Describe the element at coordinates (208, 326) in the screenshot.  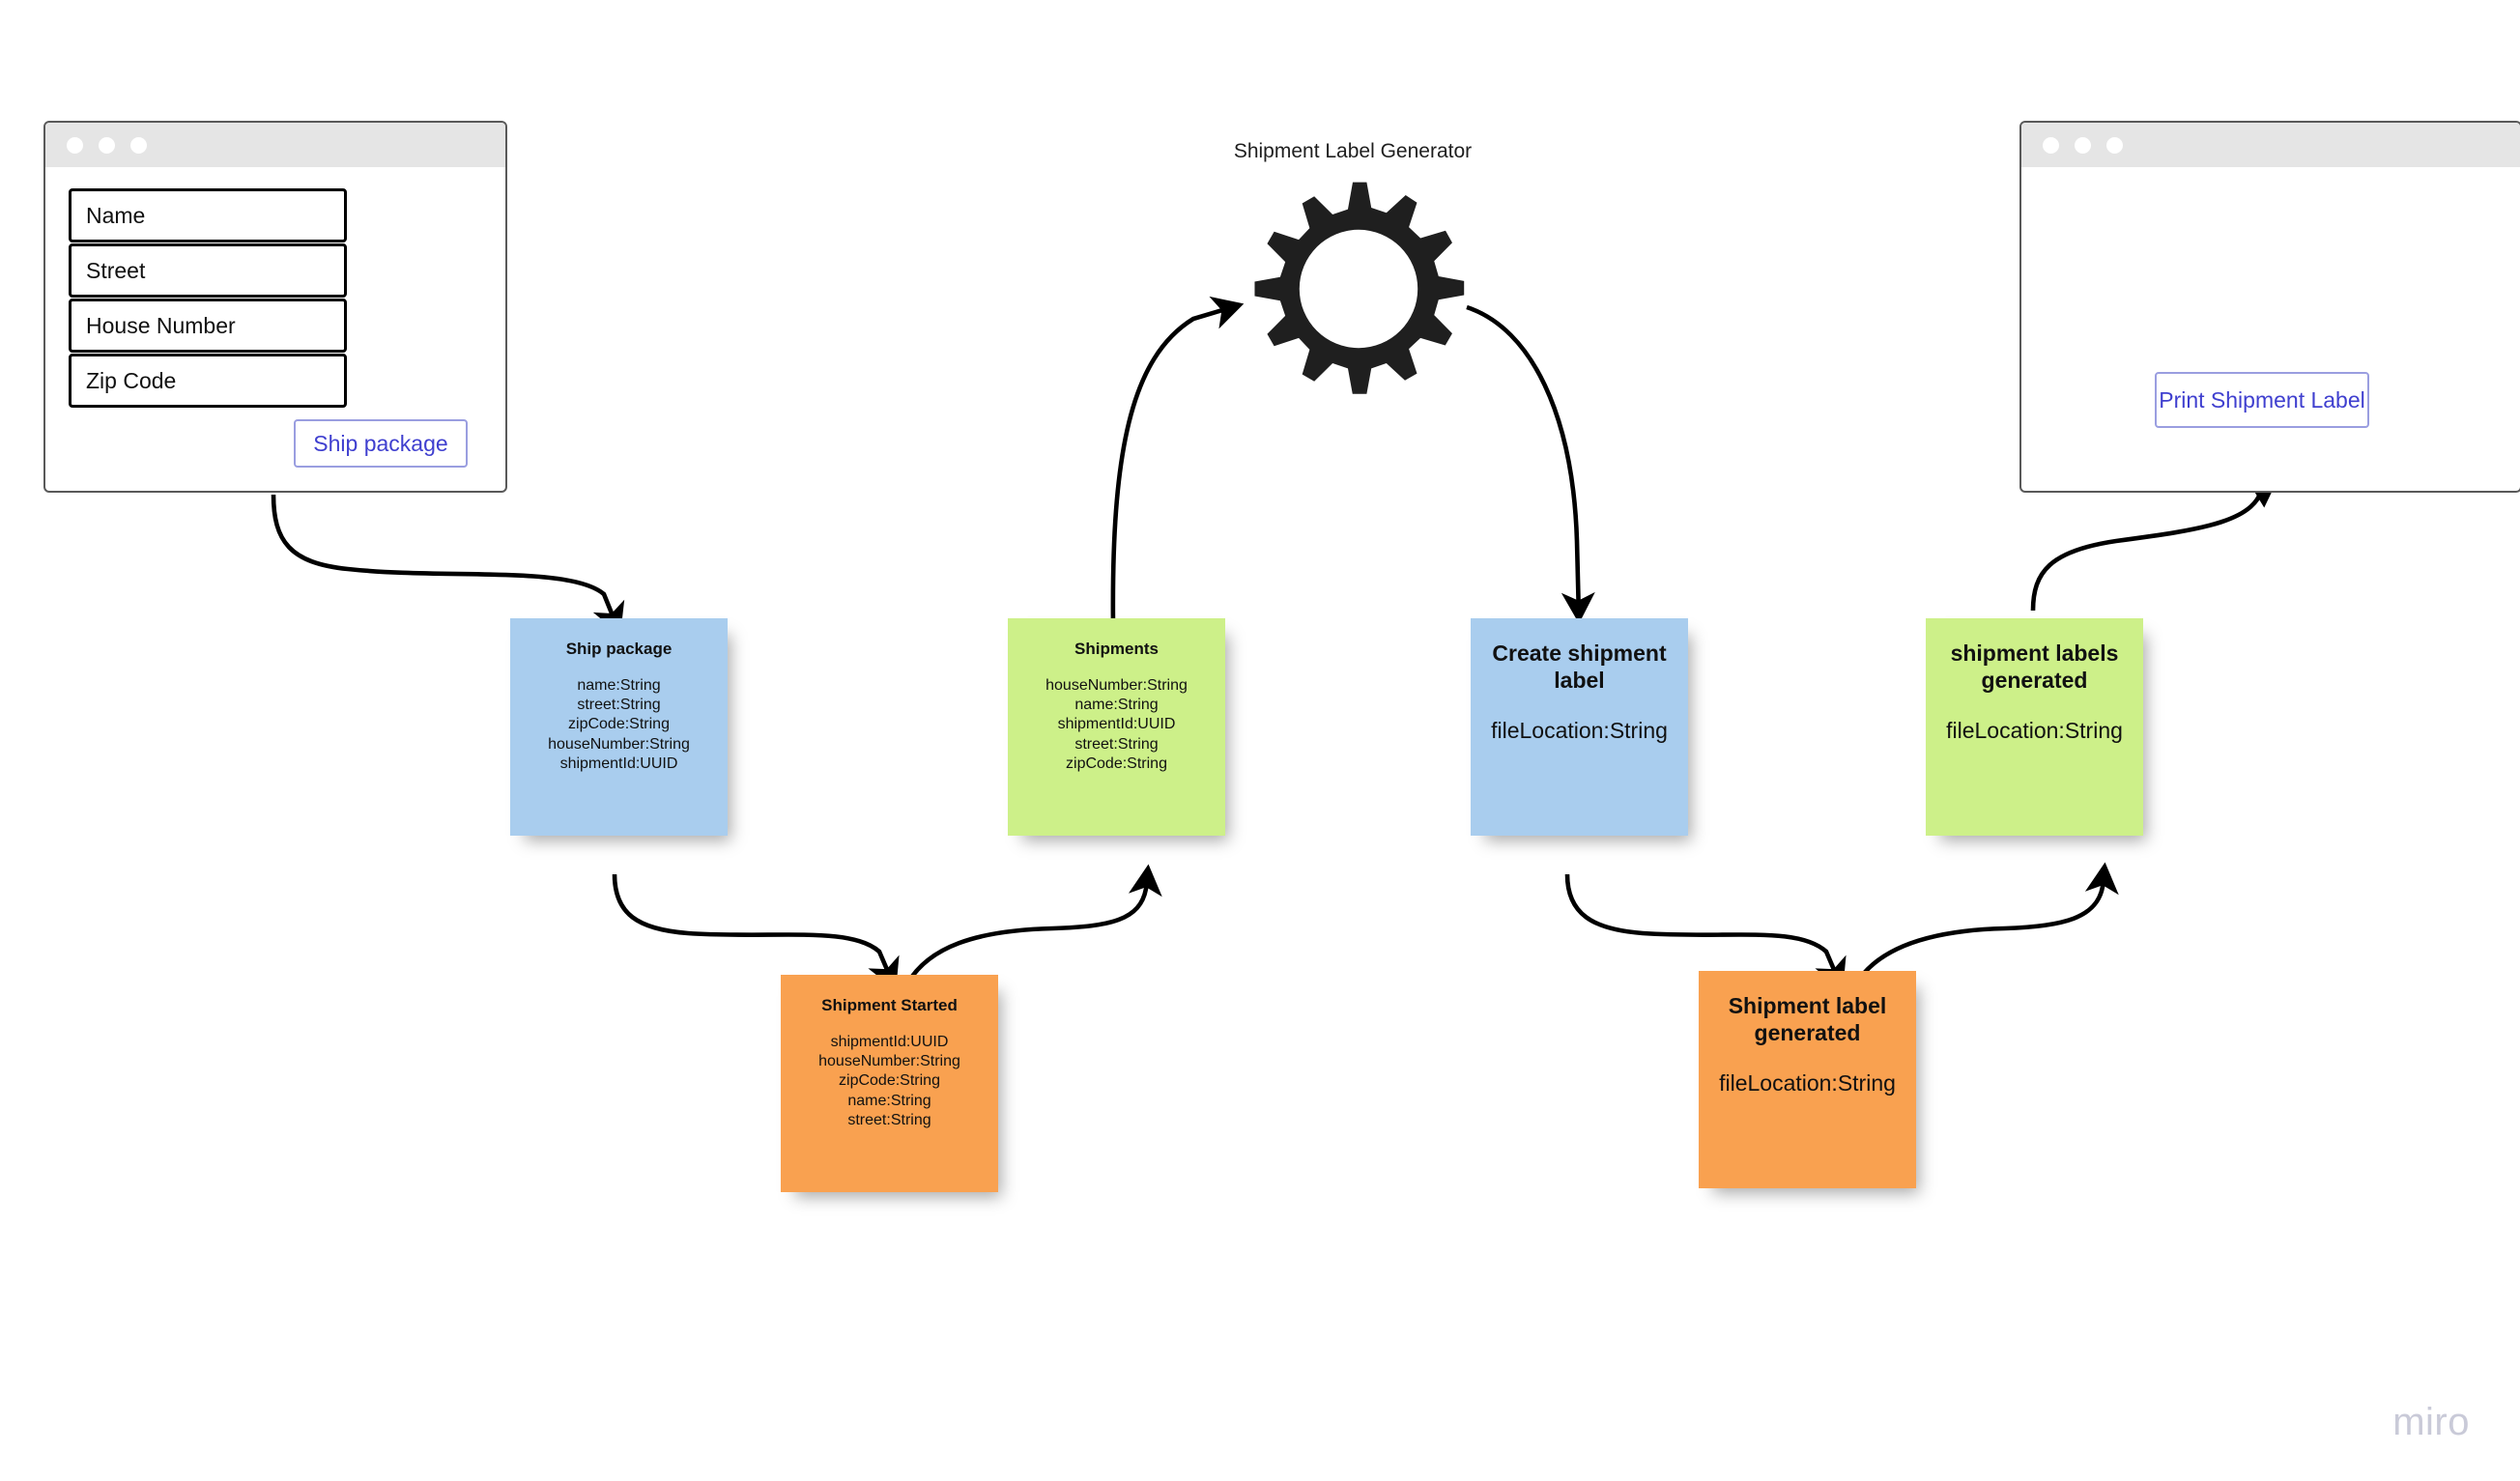
I see `house-number-field: House Number` at that location.